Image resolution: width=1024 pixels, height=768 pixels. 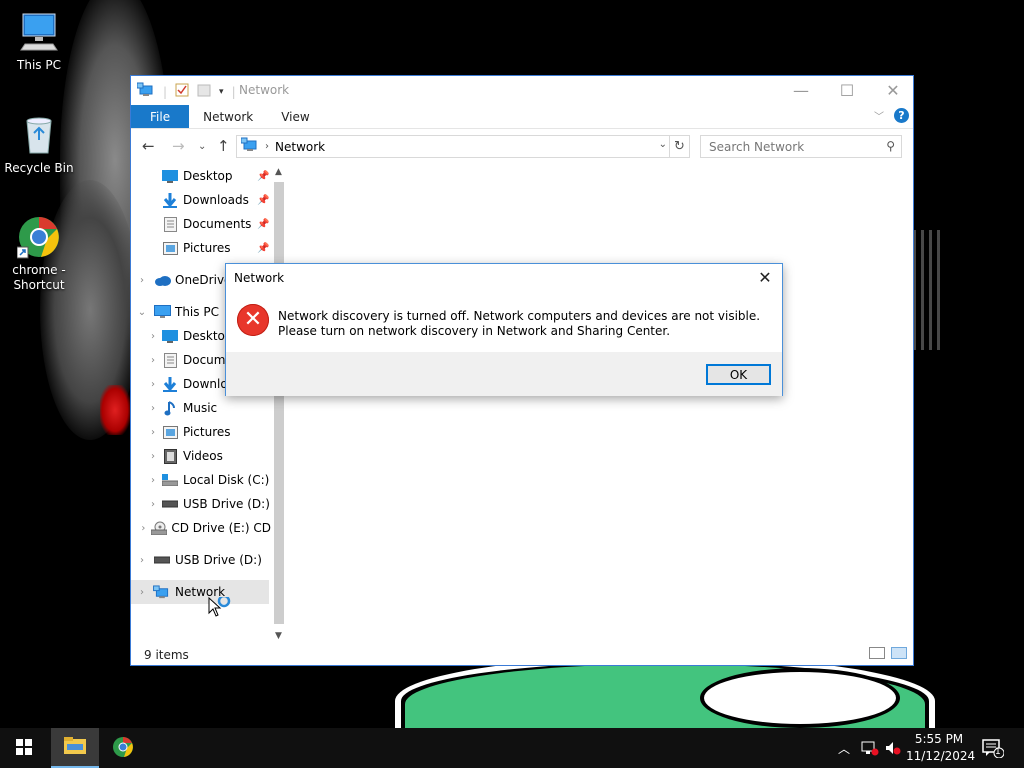 I want to click on nav-item-pc-videos: › Videos, so click(x=201, y=456).